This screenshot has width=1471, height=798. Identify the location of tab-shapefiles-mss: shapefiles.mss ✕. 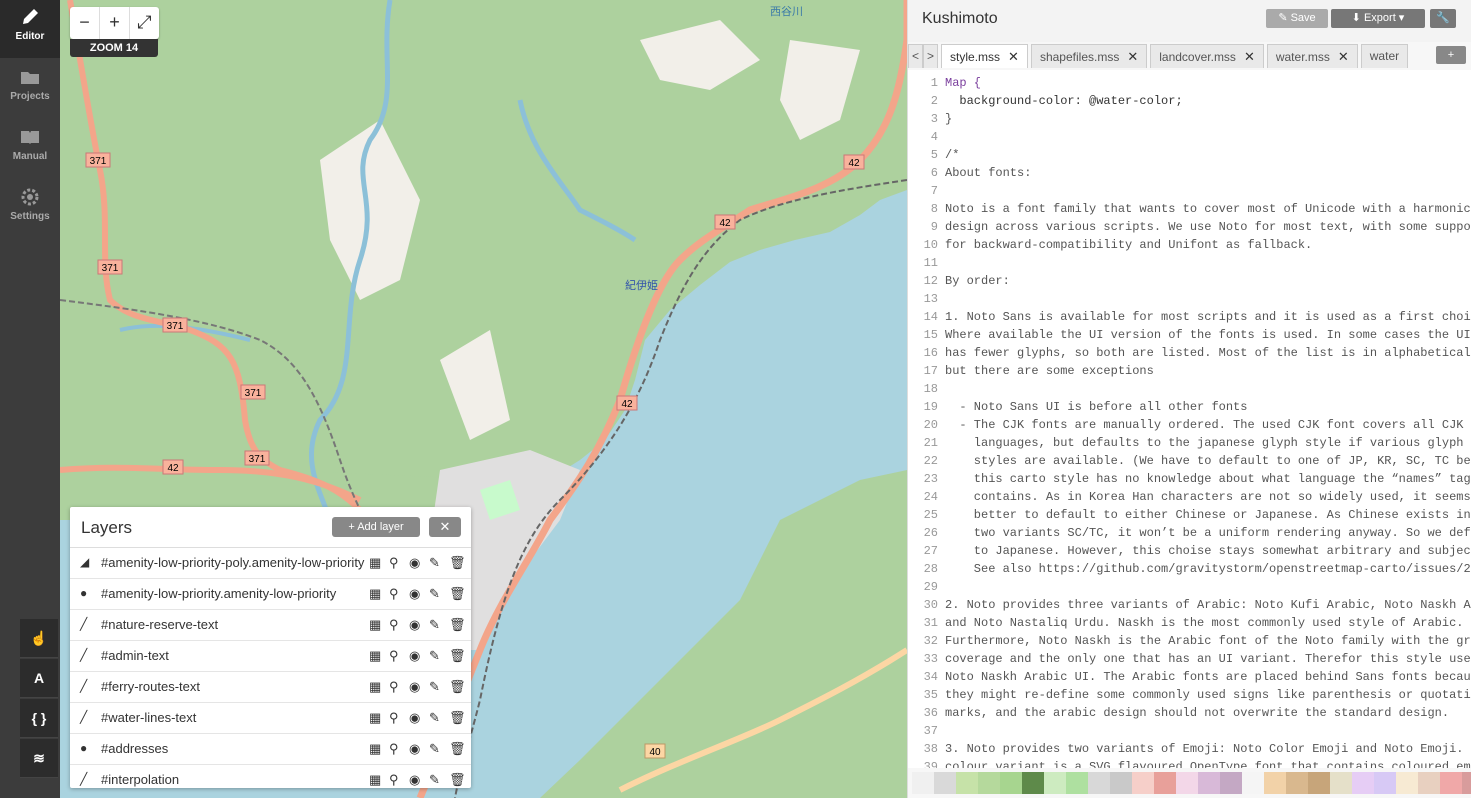
(1089, 56).